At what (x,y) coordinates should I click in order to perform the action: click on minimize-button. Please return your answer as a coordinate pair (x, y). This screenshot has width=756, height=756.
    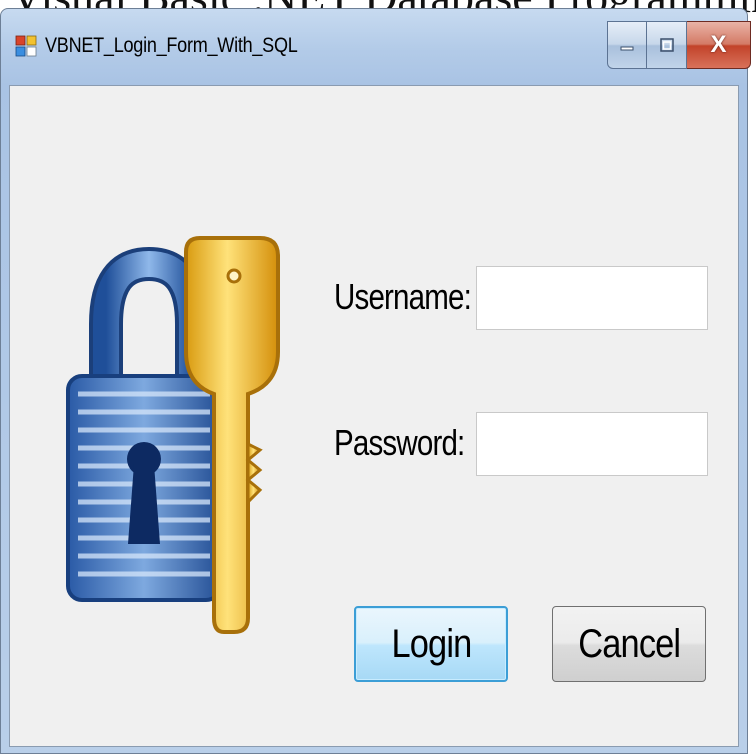
    Looking at the image, I should click on (627, 45).